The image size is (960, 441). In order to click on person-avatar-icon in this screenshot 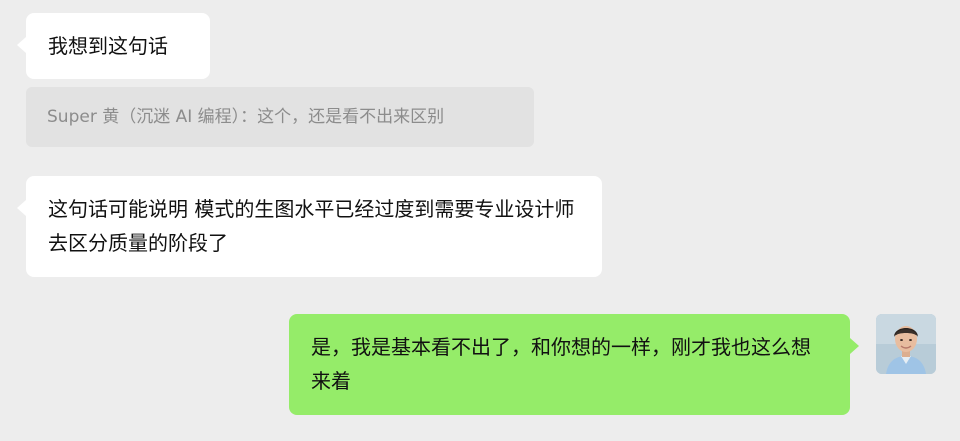, I will do `click(906, 344)`.